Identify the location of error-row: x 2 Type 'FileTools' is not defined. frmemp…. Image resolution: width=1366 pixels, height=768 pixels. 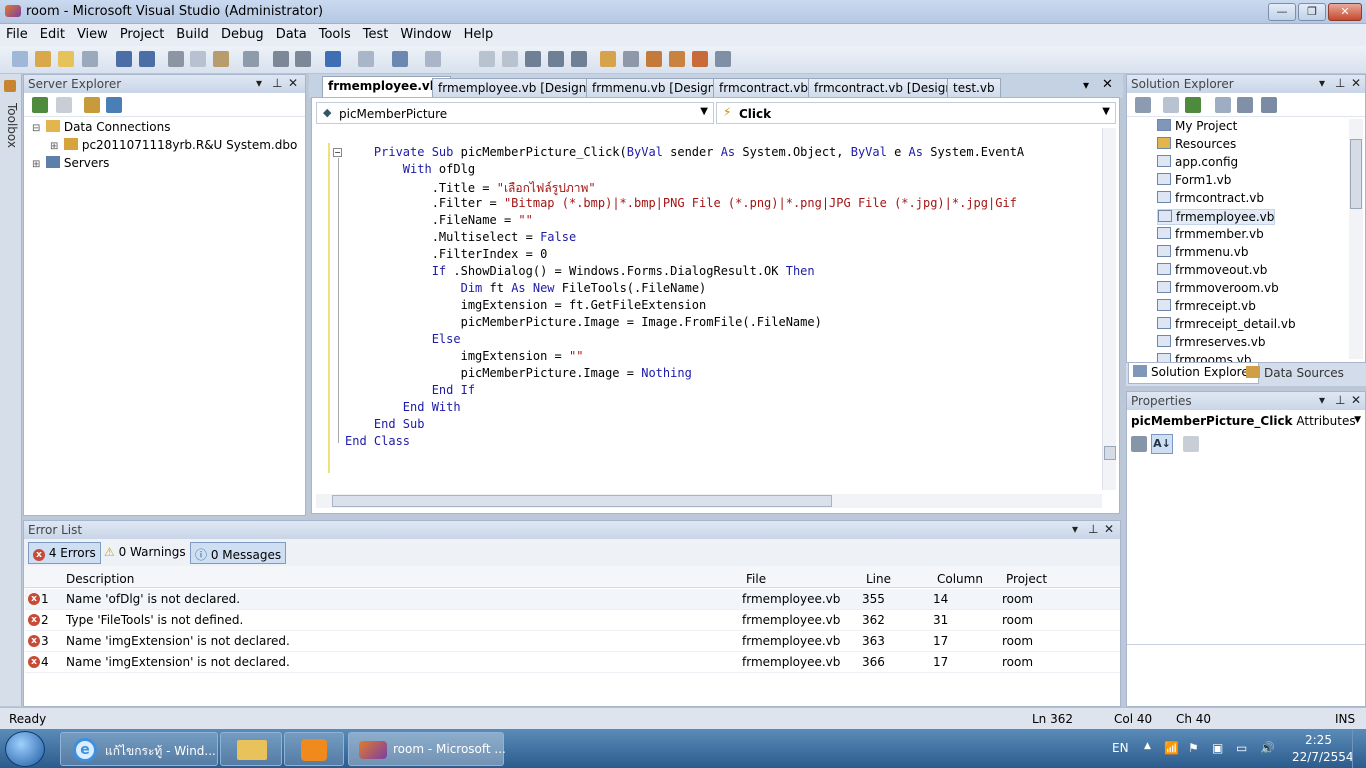
(572, 620).